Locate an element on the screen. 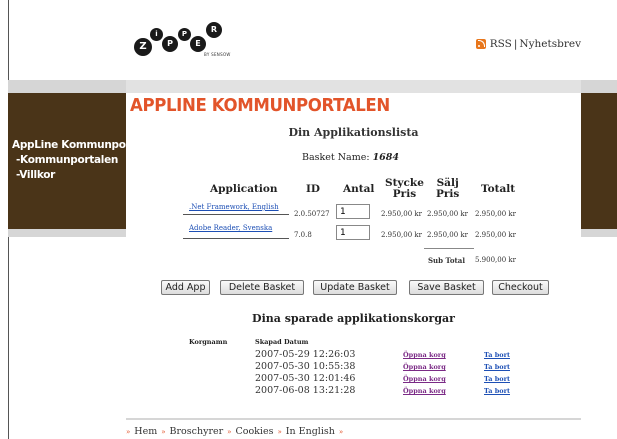  logo-letter-i: i is located at coordinates (156, 34).